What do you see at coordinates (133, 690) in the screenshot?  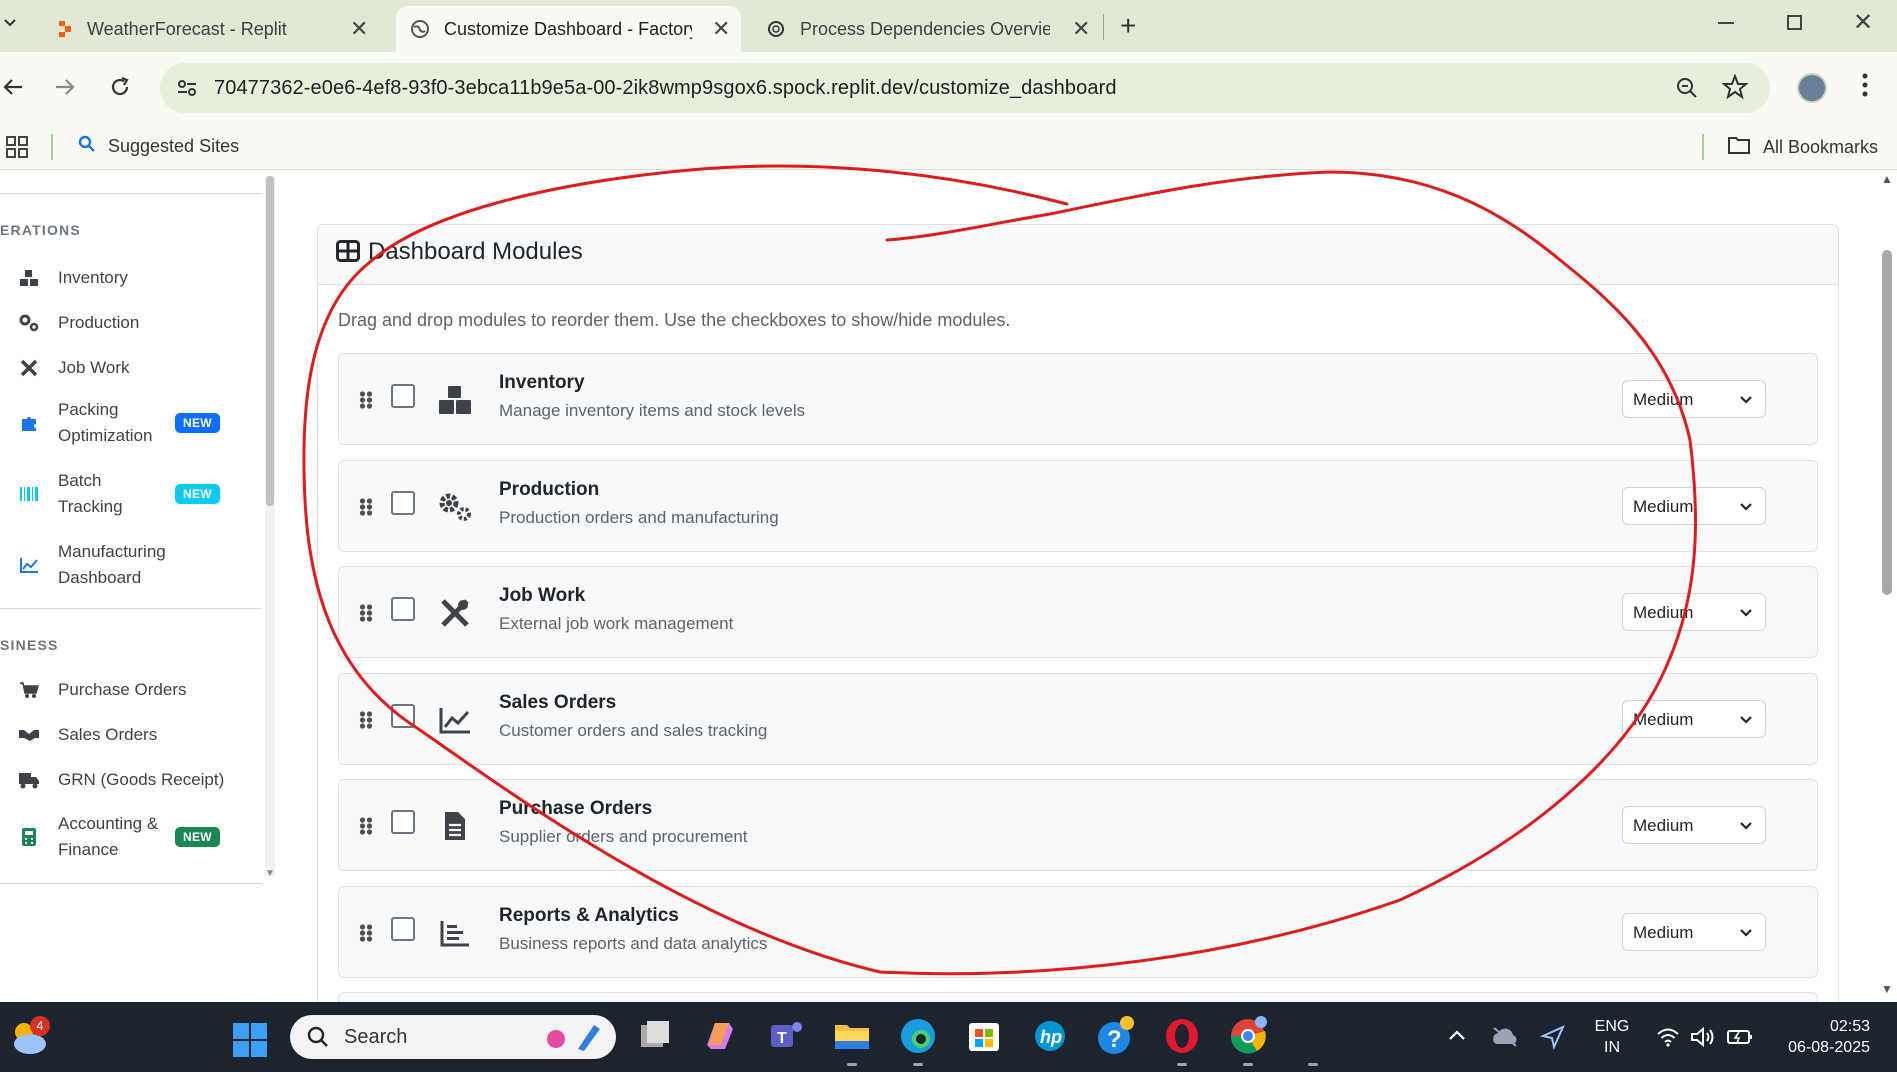 I see `sidebar-item-purchase-orders: Purchase Orders` at bounding box center [133, 690].